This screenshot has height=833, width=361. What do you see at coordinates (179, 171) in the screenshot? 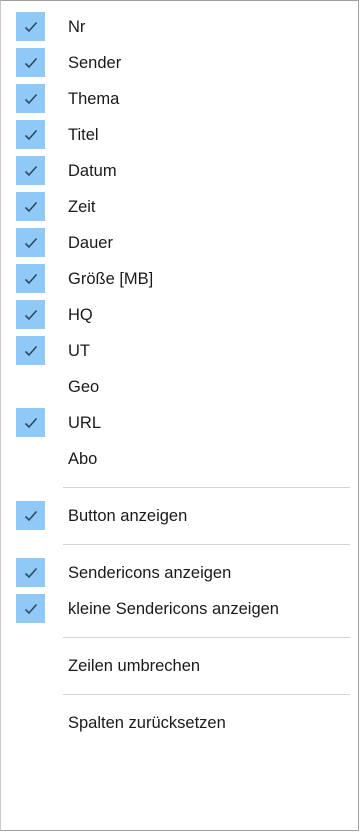
I see `menu-item-datum: Datum` at bounding box center [179, 171].